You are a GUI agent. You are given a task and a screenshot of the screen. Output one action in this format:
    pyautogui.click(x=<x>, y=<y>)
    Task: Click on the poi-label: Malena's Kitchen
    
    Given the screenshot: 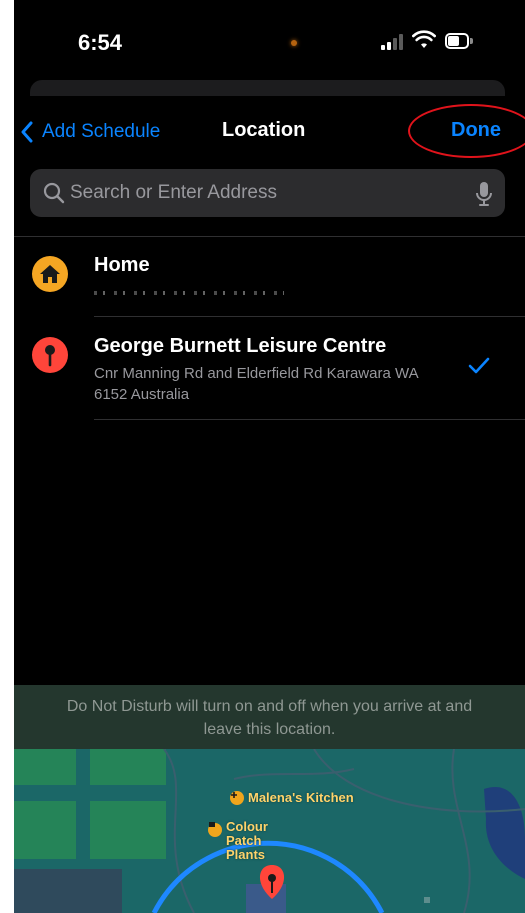 What is the action you would take?
    pyautogui.click(x=301, y=797)
    